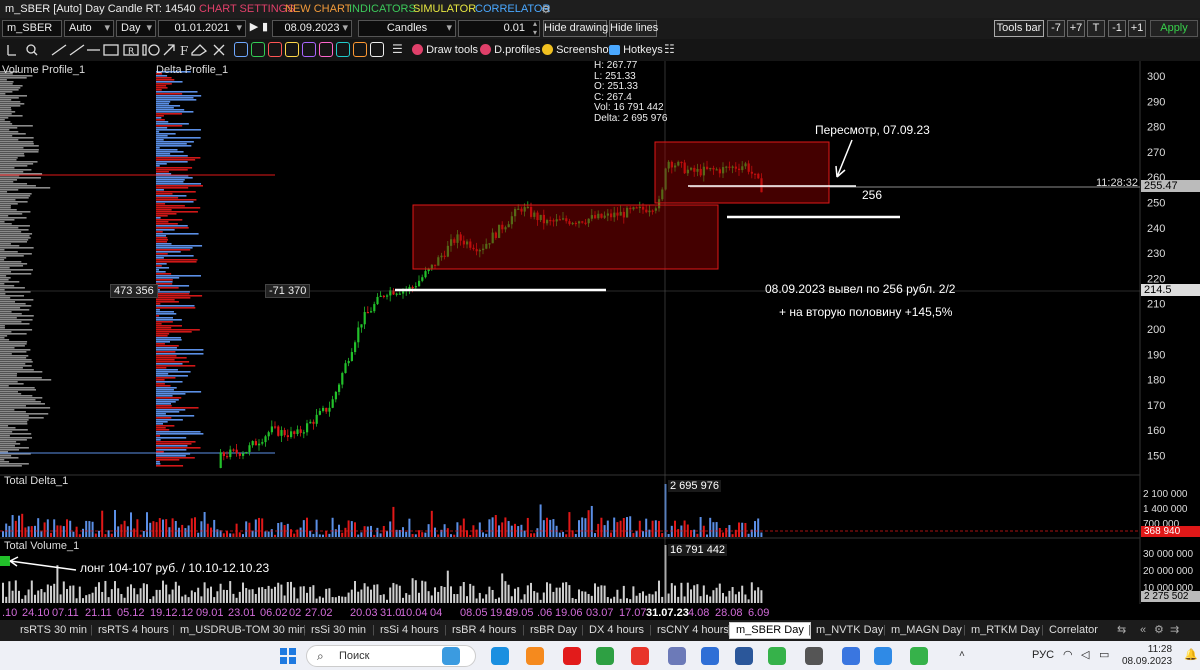 The height and width of the screenshot is (670, 1200). What do you see at coordinates (77, 50) in the screenshot?
I see `ray-icon` at bounding box center [77, 50].